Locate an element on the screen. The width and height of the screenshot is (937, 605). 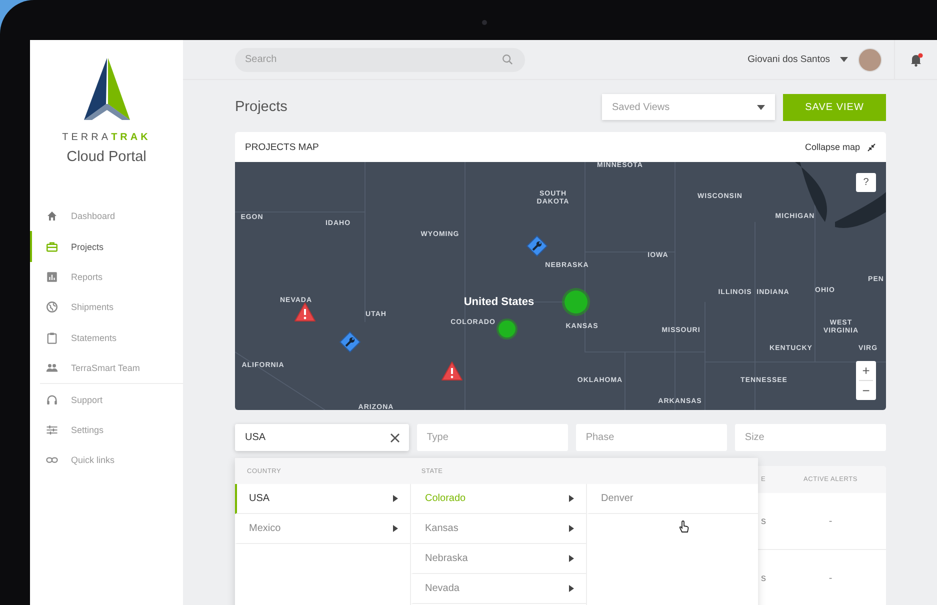
search-icon is located at coordinates (507, 59).